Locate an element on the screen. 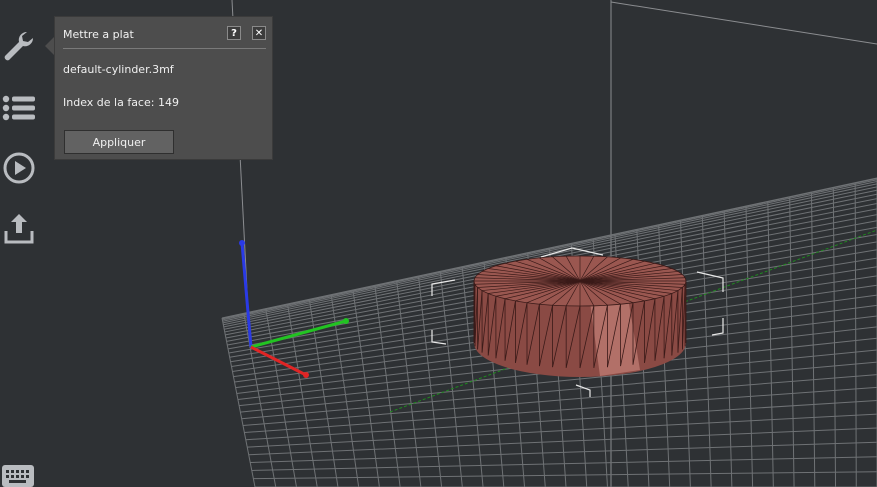 The image size is (877, 487). file-name-label: default-cylinder.3mf is located at coordinates (118, 69).